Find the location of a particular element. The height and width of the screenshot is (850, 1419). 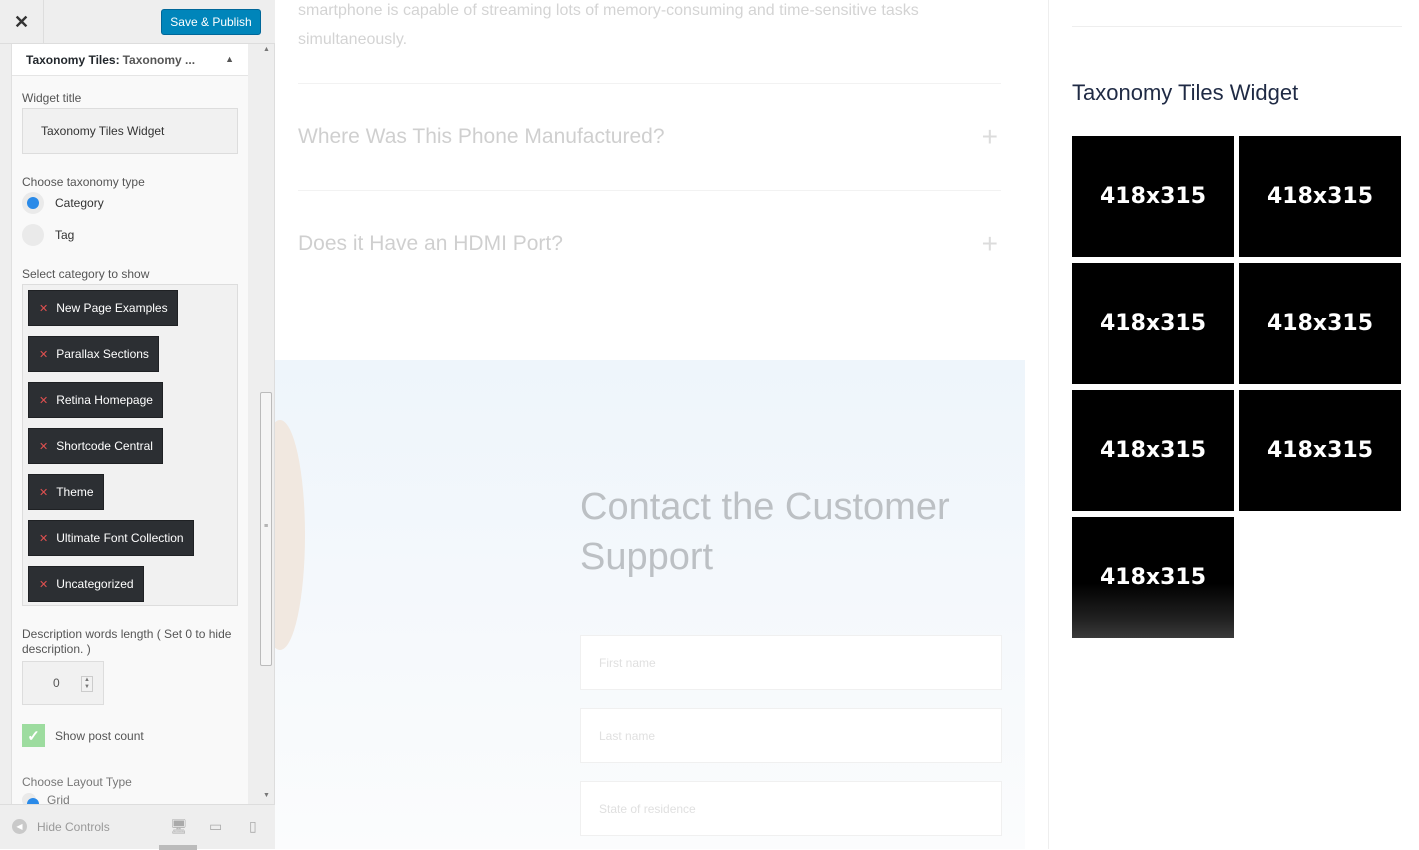

show-post-count-checkbox: ✓ Show post count is located at coordinates (83, 735).